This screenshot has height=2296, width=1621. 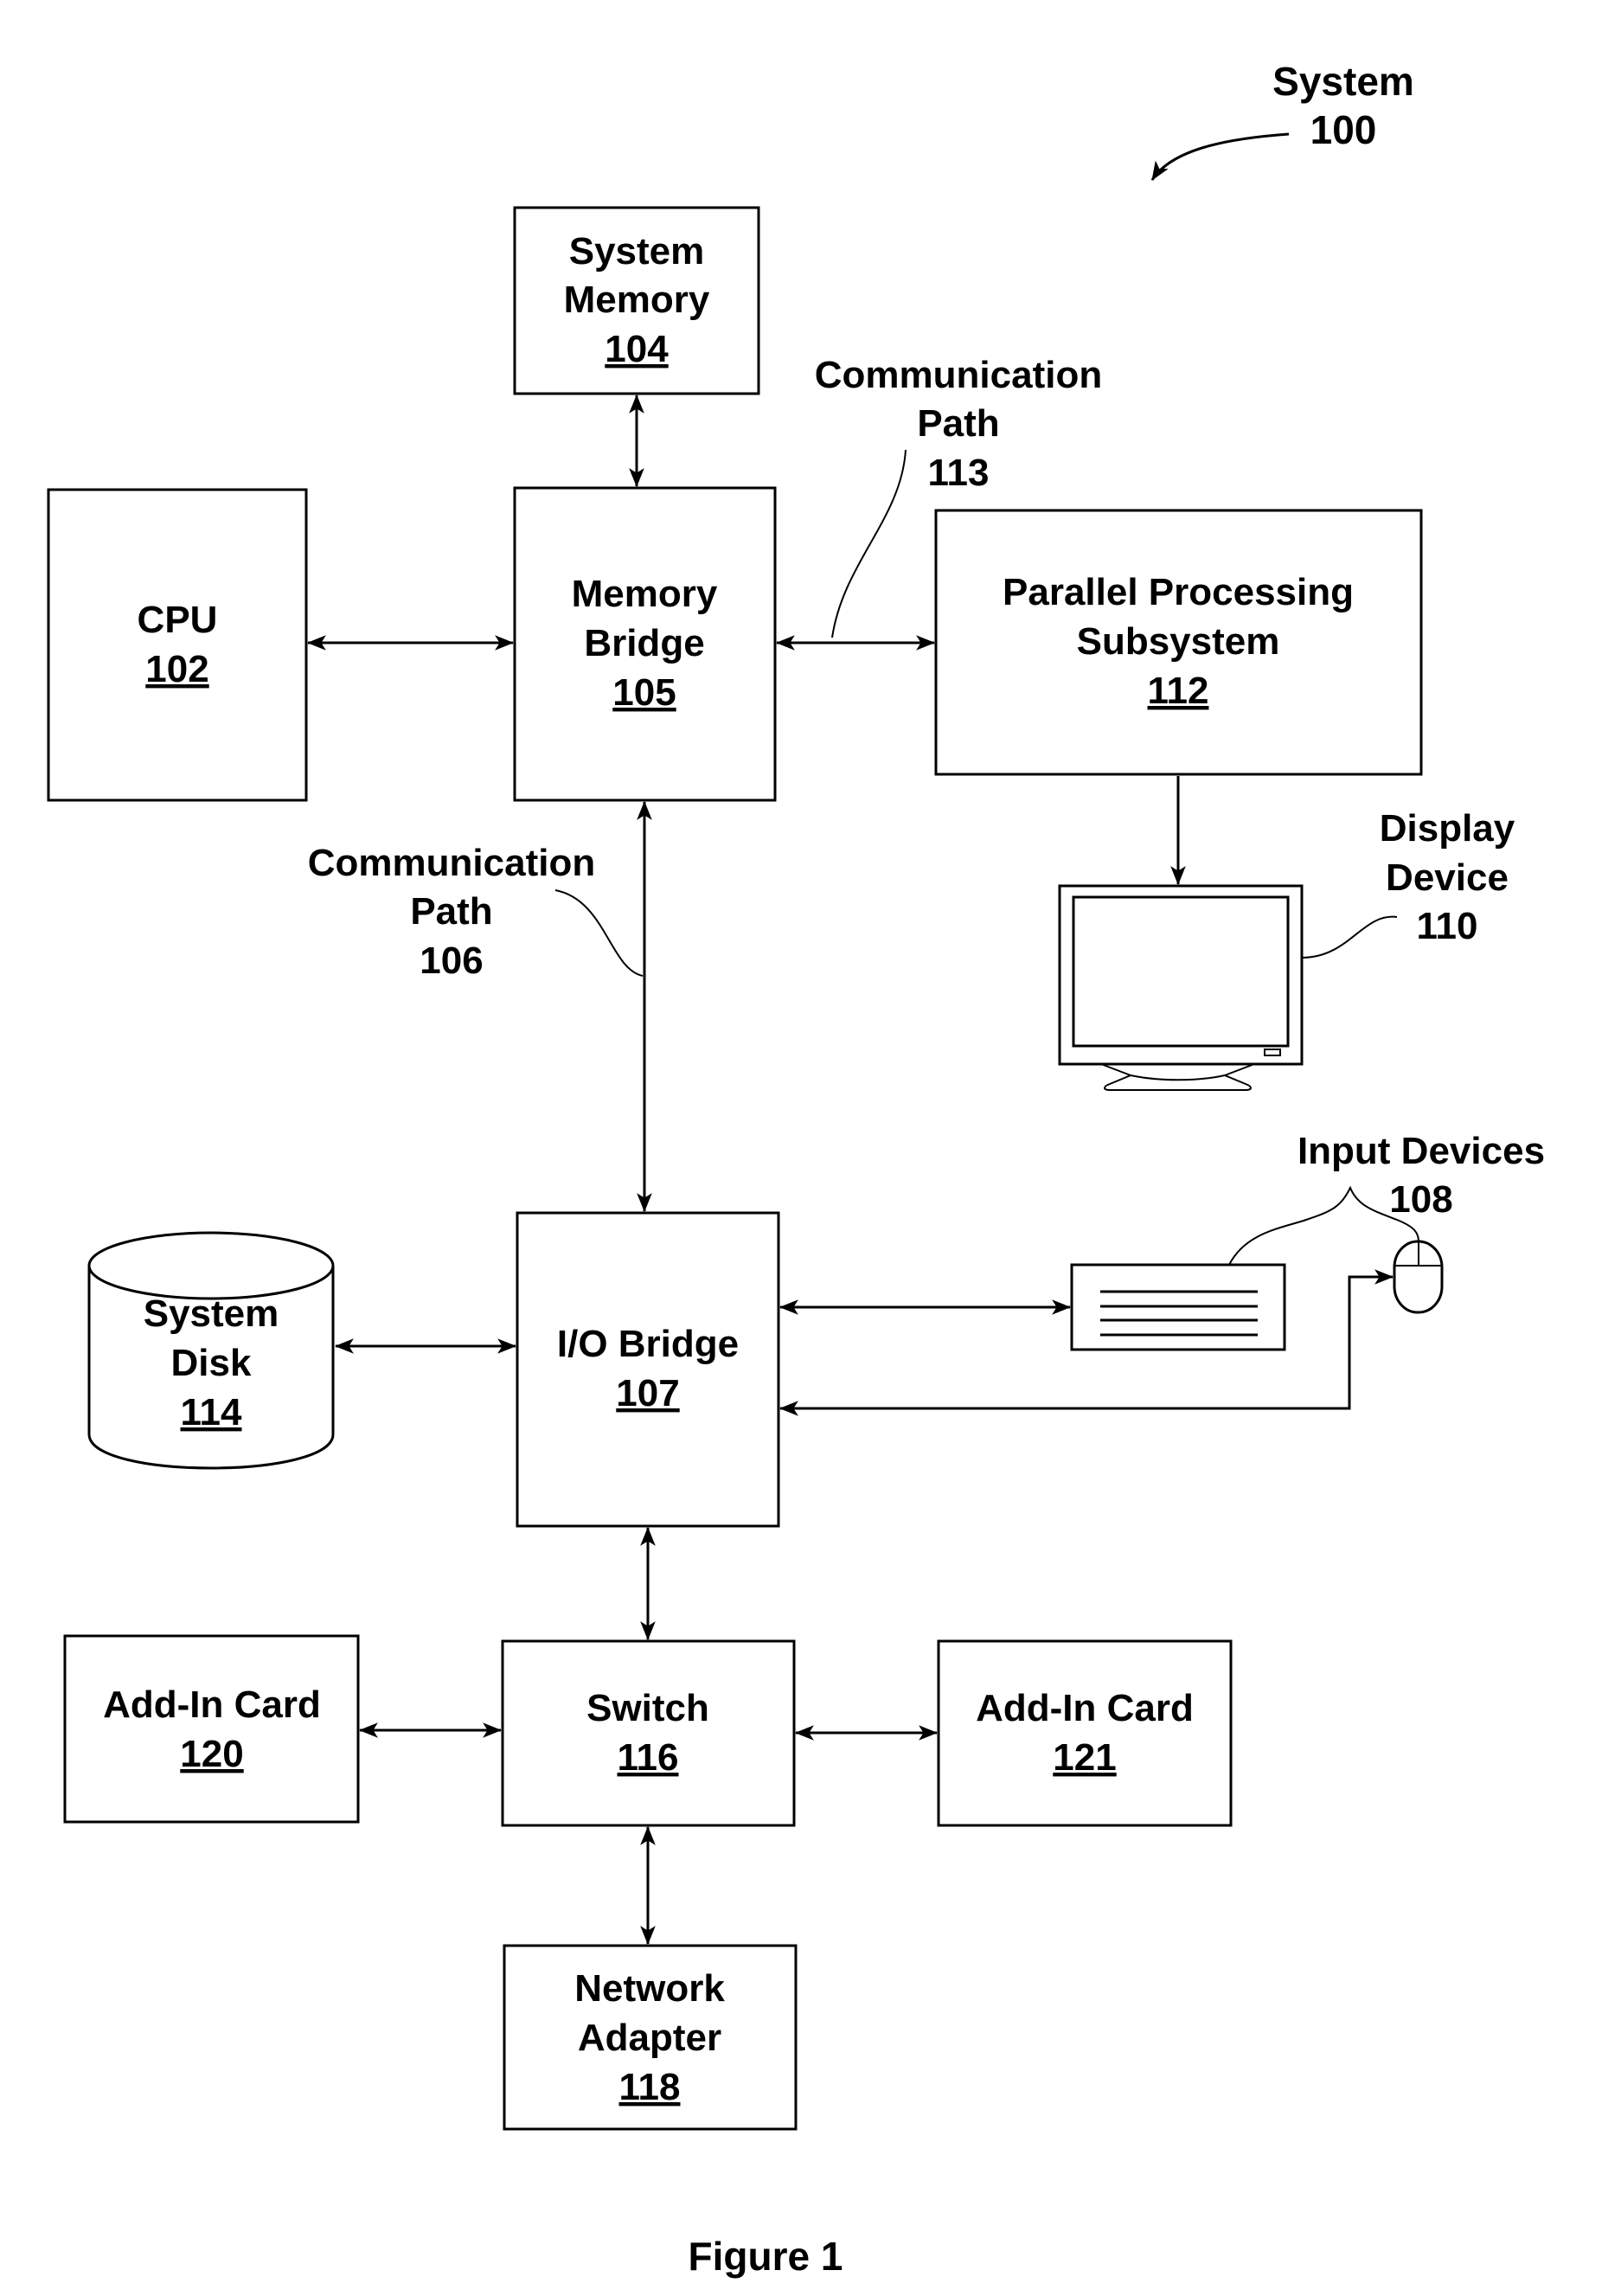 What do you see at coordinates (1447, 828) in the screenshot?
I see `display-device-label-1: Display` at bounding box center [1447, 828].